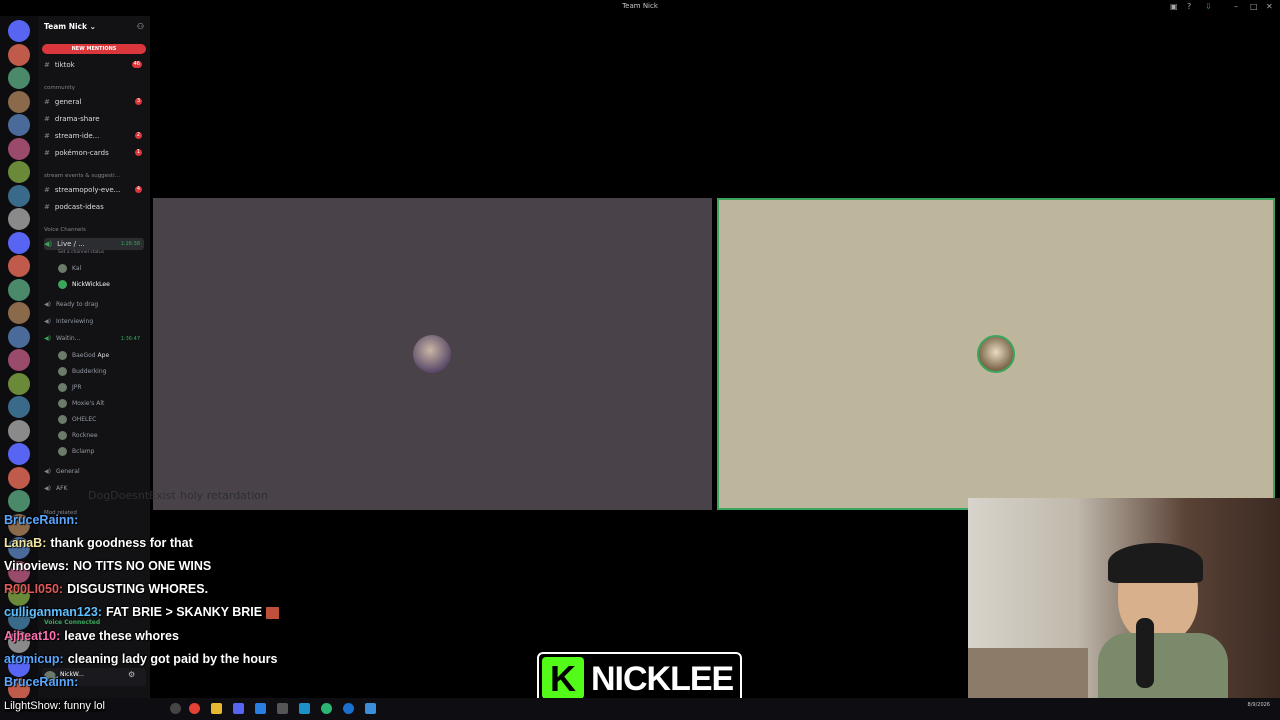 The width and height of the screenshot is (1280, 720). I want to click on voice-user-name: BaeGod, so click(84, 355).